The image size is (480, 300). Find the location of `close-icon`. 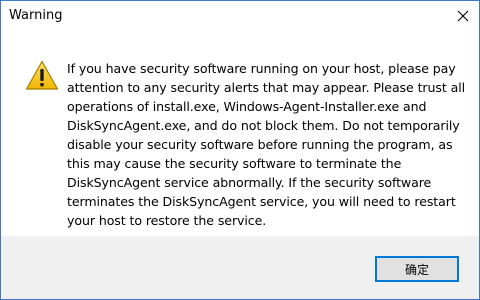

close-icon is located at coordinates (463, 16).